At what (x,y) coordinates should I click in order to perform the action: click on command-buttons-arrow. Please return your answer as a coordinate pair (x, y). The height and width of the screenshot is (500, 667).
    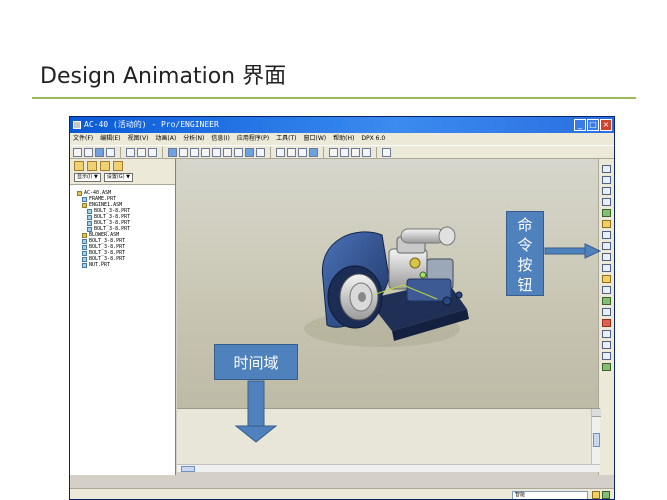
    Looking at the image, I should click on (573, 251).